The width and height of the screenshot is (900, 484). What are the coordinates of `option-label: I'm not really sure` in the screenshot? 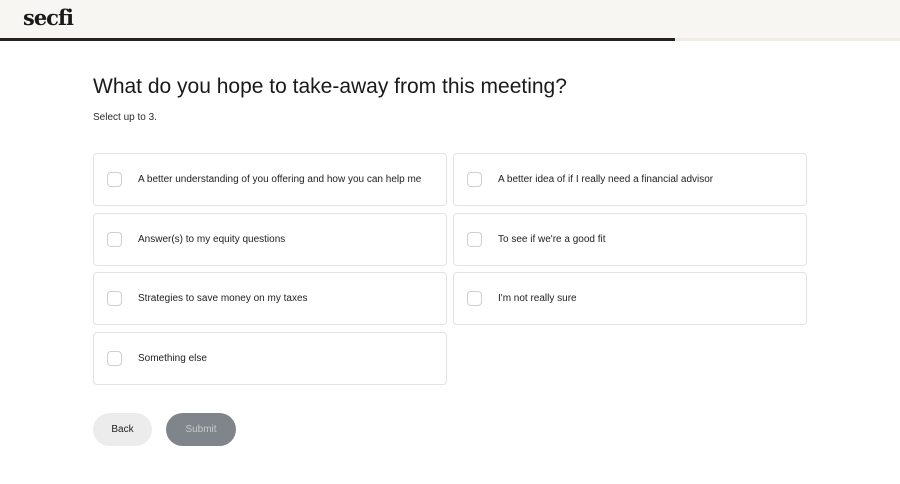 It's located at (537, 298).